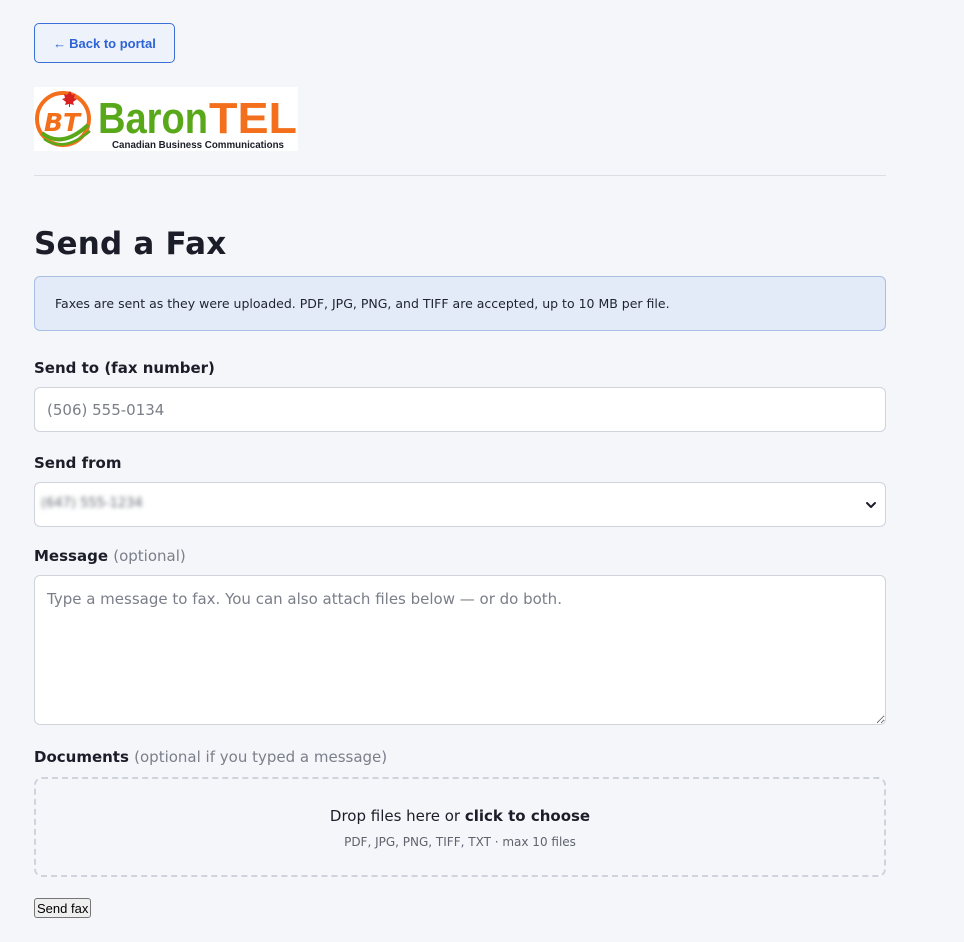  What do you see at coordinates (460, 409) in the screenshot?
I see `send-to-input` at bounding box center [460, 409].